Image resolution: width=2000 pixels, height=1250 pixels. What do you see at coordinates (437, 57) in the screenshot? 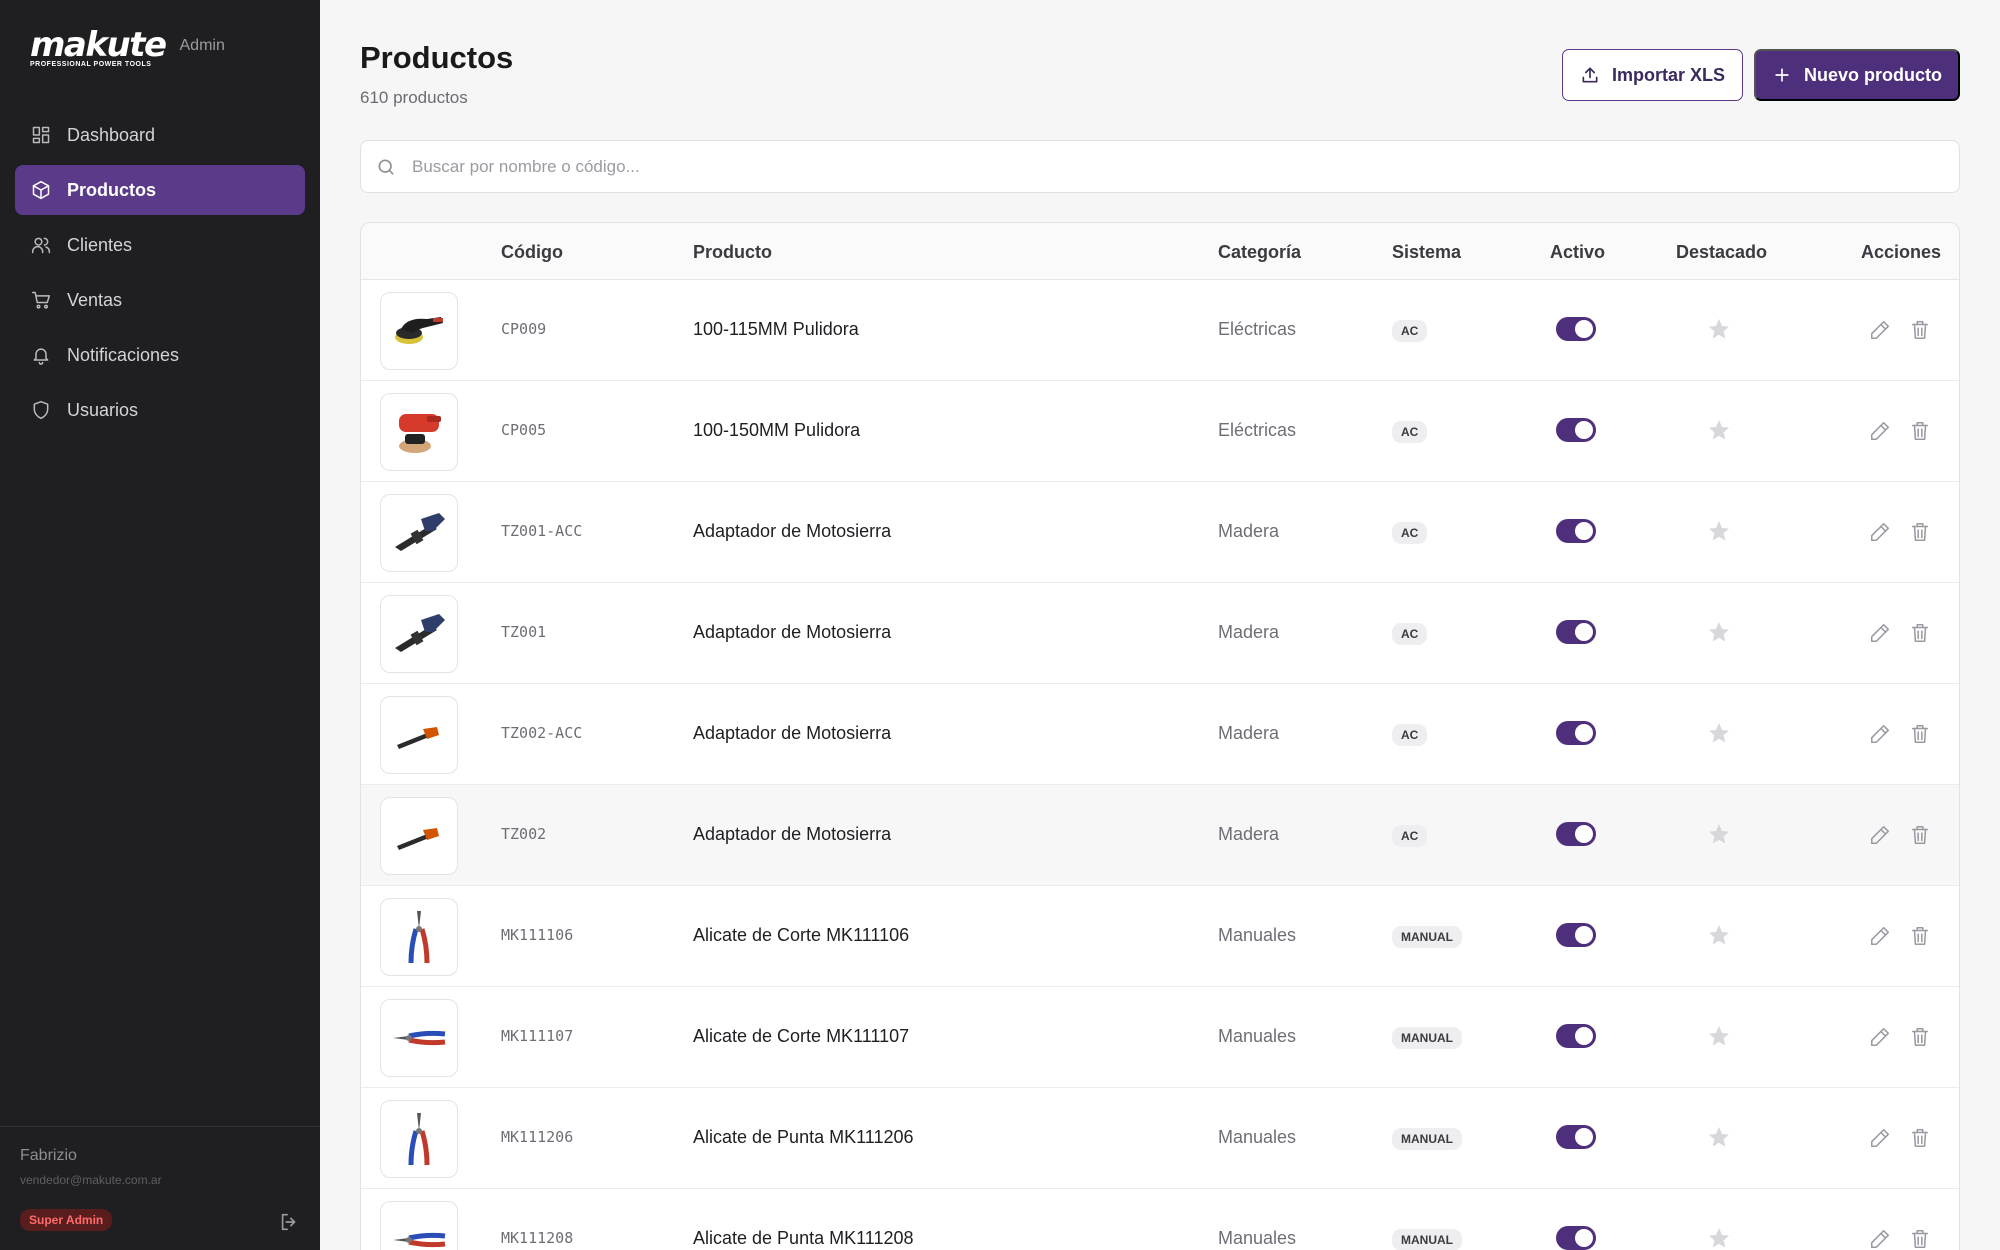
I see `page-title: Productos` at bounding box center [437, 57].